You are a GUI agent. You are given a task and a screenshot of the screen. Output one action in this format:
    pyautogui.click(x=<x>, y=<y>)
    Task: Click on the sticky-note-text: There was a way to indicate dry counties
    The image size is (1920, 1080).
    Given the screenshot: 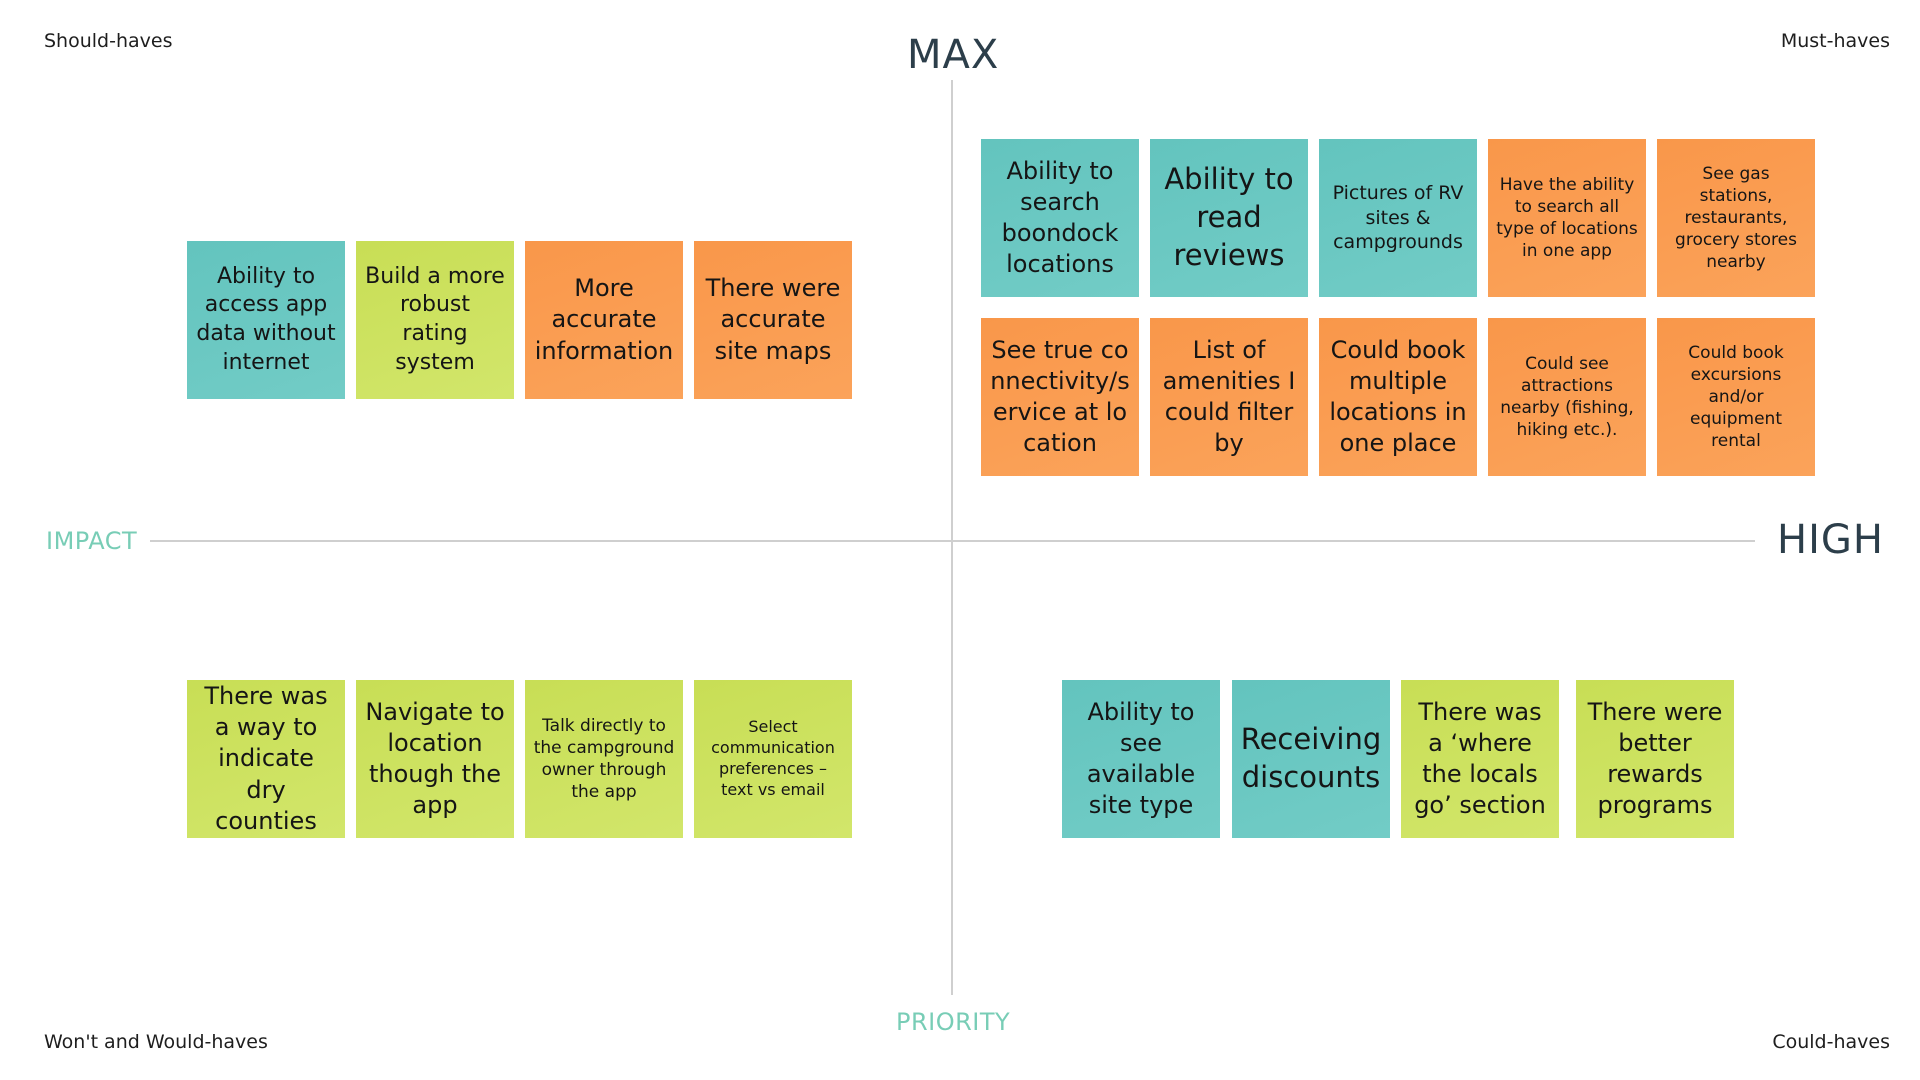 What is the action you would take?
    pyautogui.click(x=266, y=758)
    